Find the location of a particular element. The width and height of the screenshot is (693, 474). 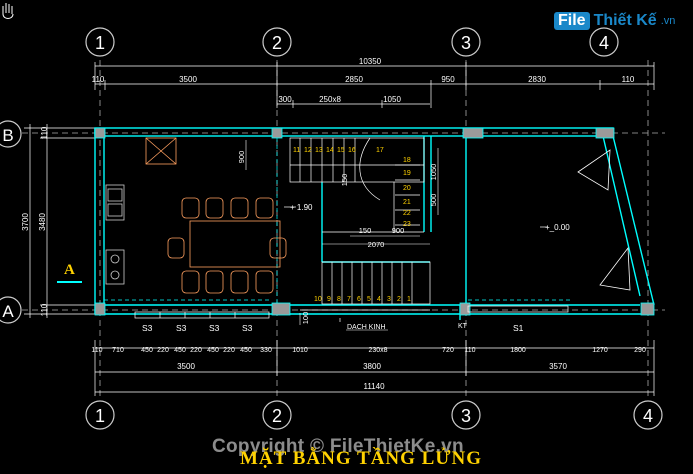

dim-b-5: 450 is located at coordinates (180, 350).